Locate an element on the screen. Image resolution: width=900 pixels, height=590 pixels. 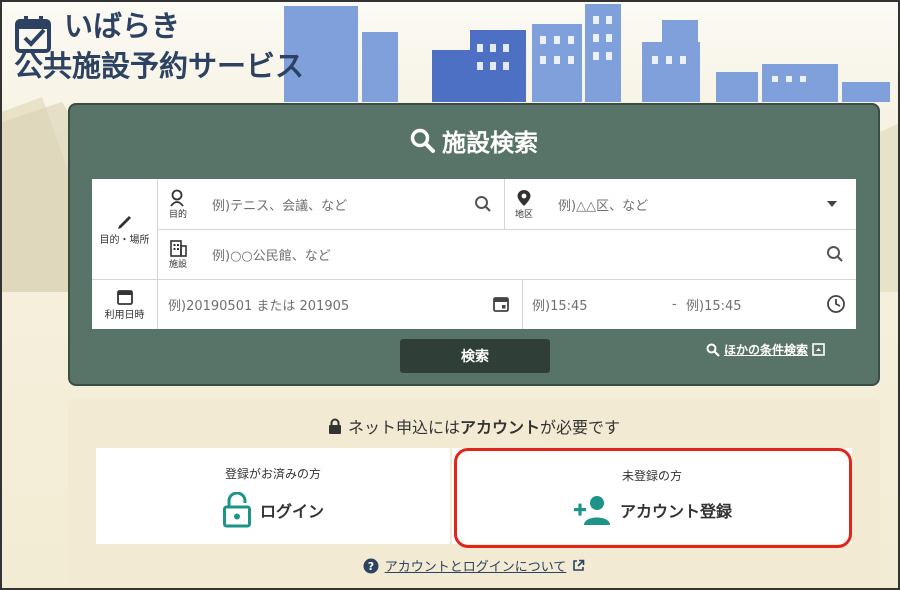
area-field-icon: 地区 is located at coordinates (524, 204).